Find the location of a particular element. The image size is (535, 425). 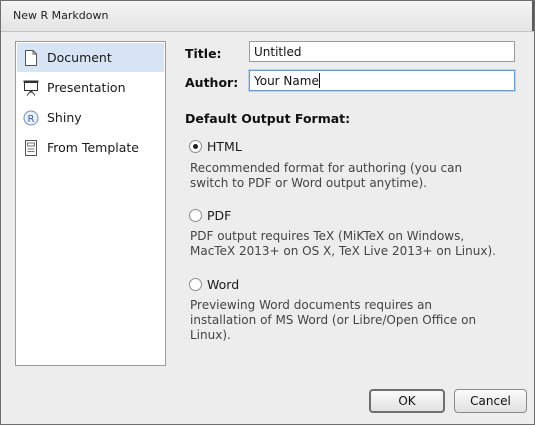

sidebar-item-shiny: R Shiny is located at coordinates (90, 117).